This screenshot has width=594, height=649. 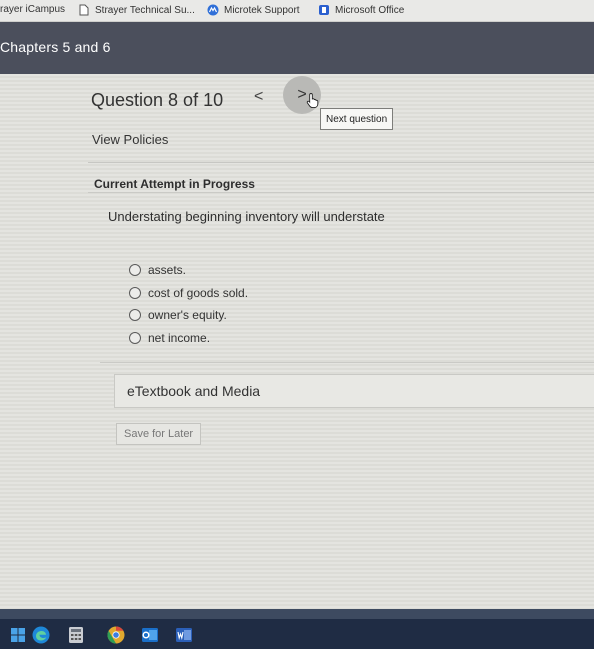 What do you see at coordinates (357, 119) in the screenshot?
I see `next-question-tooltip: Next question` at bounding box center [357, 119].